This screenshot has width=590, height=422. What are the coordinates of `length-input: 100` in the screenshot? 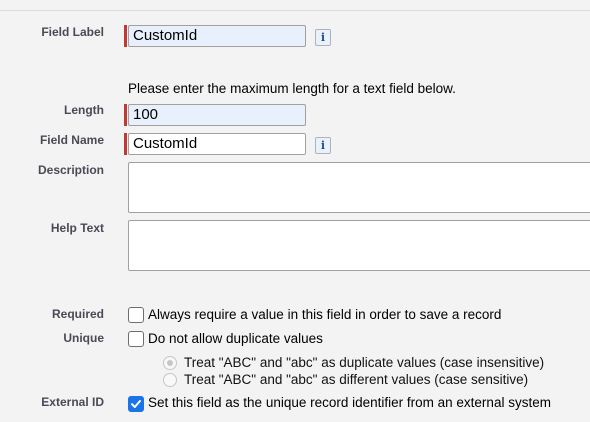 It's located at (217, 115).